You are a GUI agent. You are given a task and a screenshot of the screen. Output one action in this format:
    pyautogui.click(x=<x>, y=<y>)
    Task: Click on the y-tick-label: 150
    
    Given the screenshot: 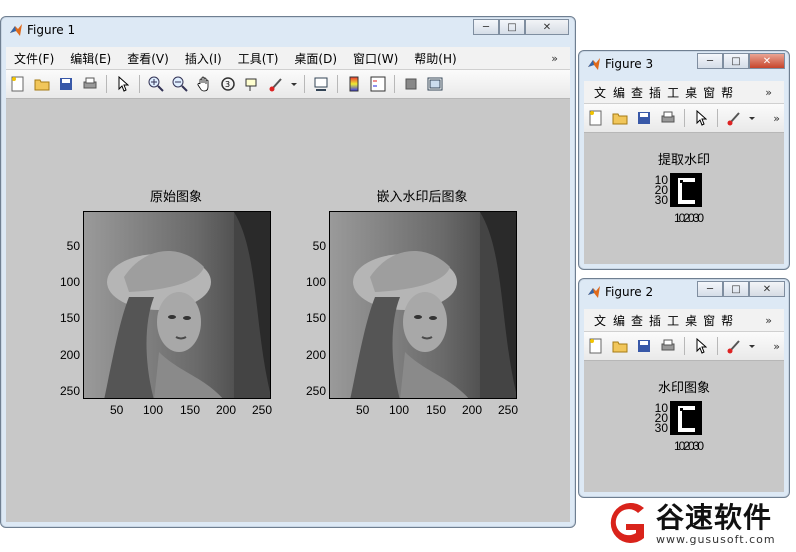 What is the action you would take?
    pyautogui.click(x=69, y=318)
    